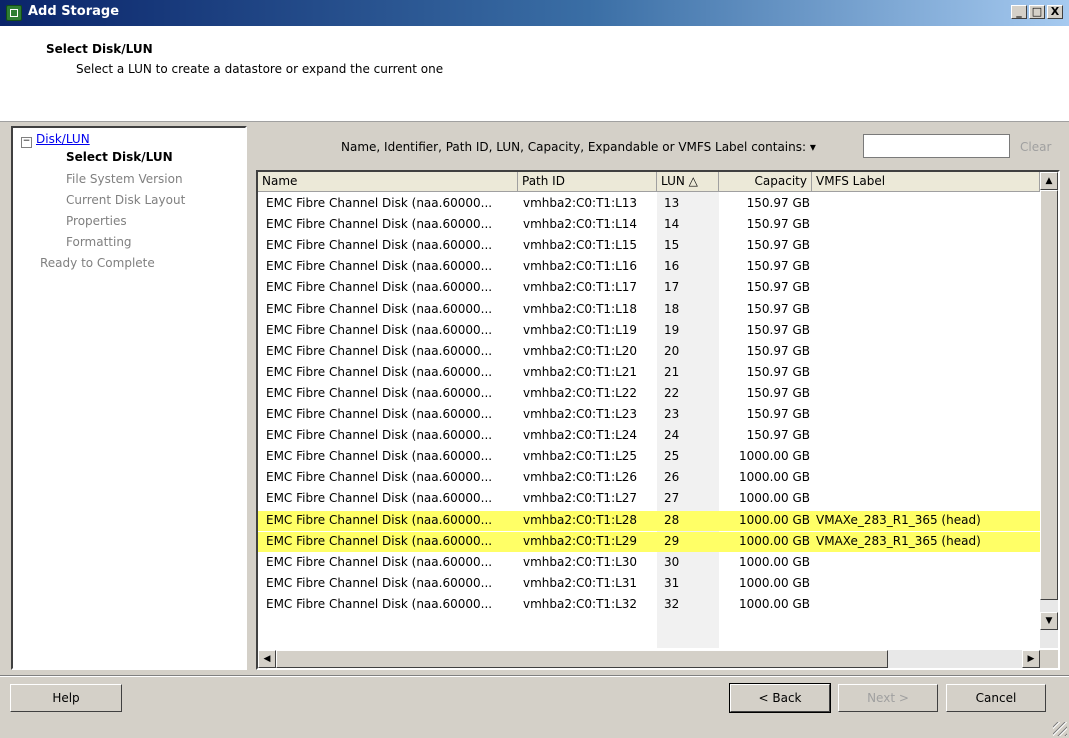 The width and height of the screenshot is (1069, 738). What do you see at coordinates (888, 698) in the screenshot?
I see `next-button: Next >` at bounding box center [888, 698].